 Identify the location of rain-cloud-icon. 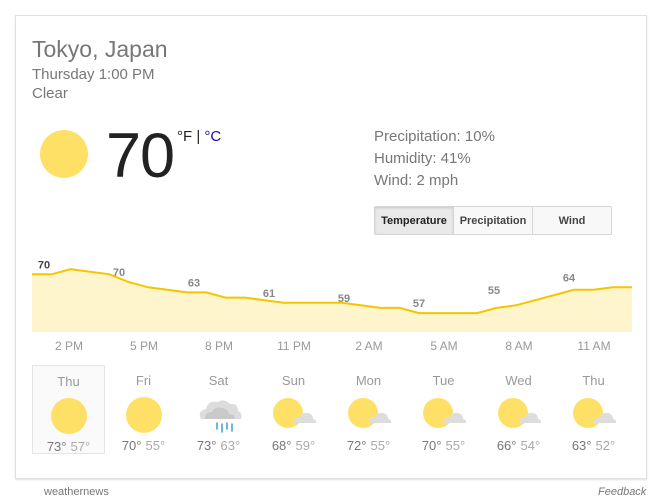
(219, 415).